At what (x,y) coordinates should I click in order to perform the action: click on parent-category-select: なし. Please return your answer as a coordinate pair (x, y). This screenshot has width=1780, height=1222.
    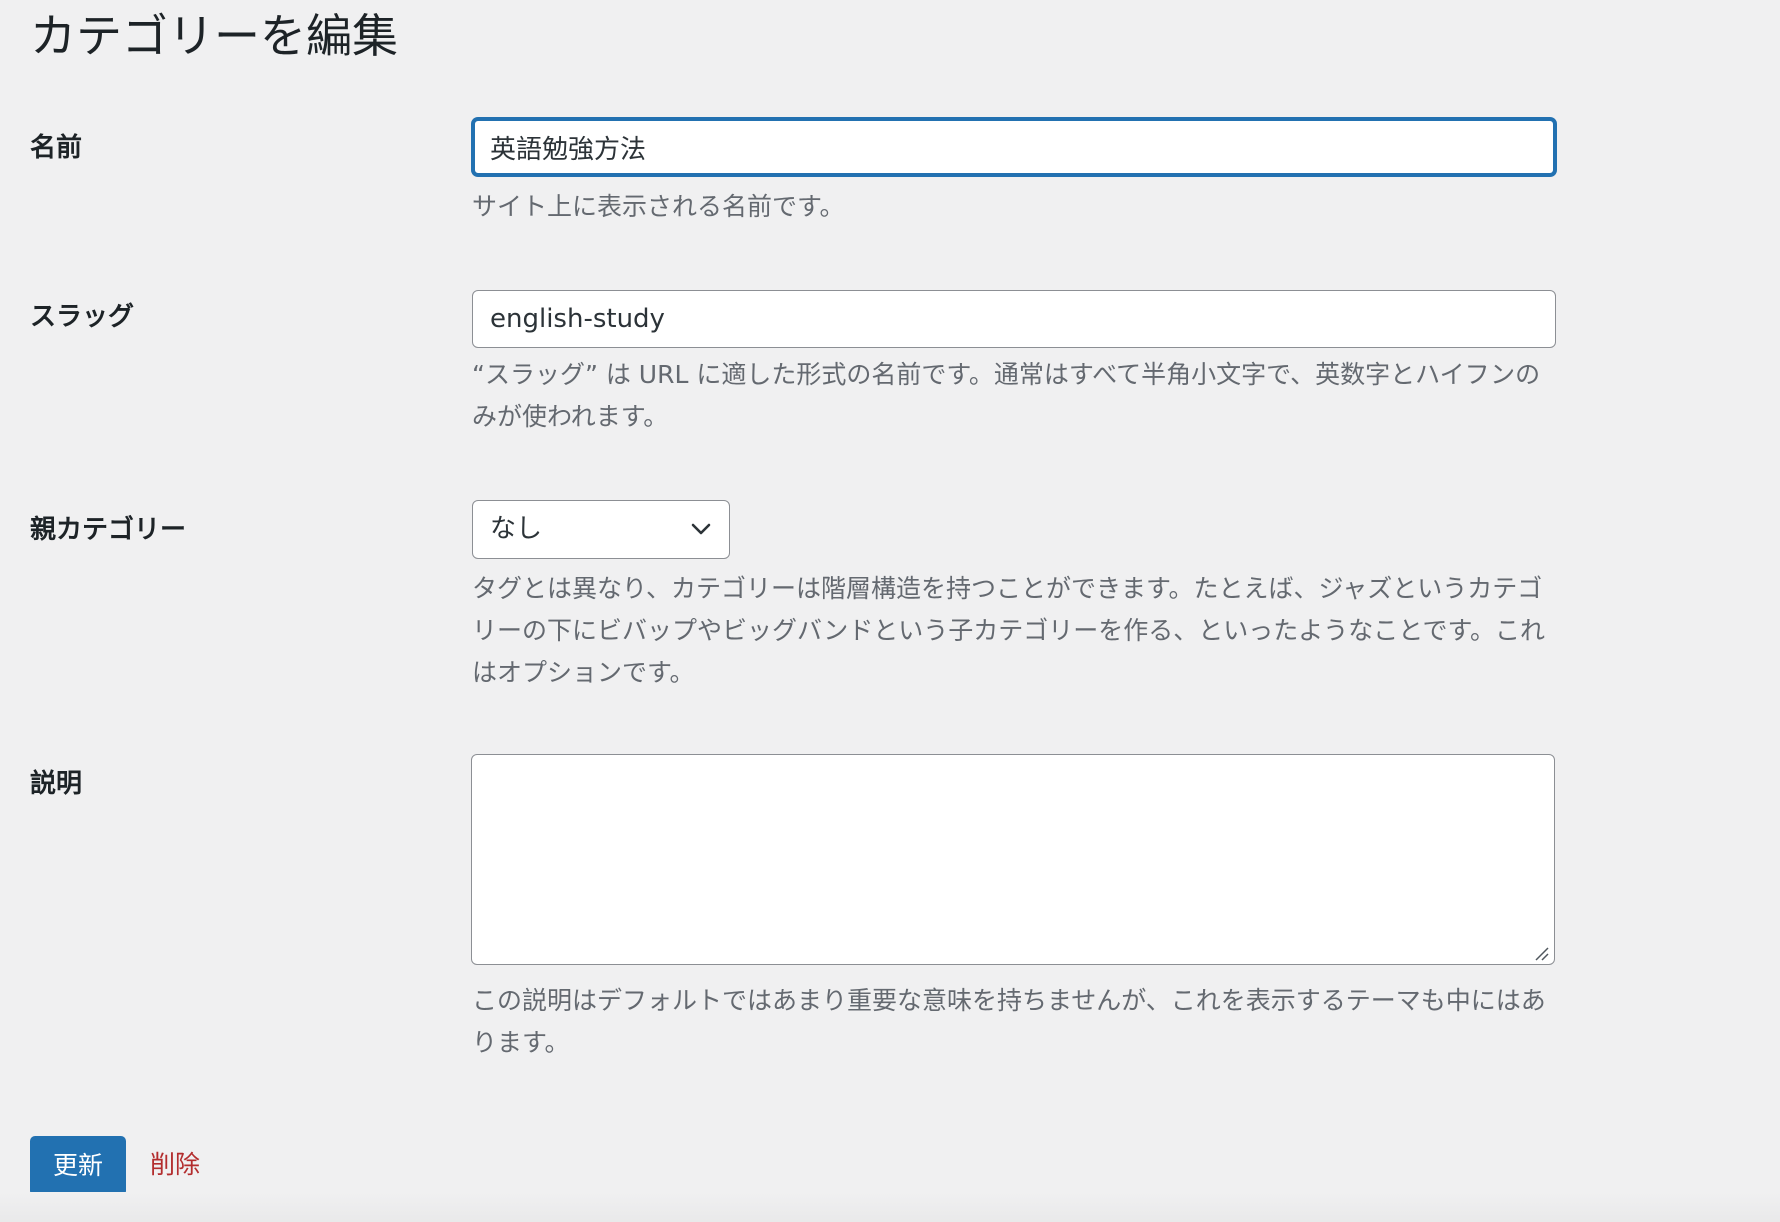
    Looking at the image, I should click on (601, 529).